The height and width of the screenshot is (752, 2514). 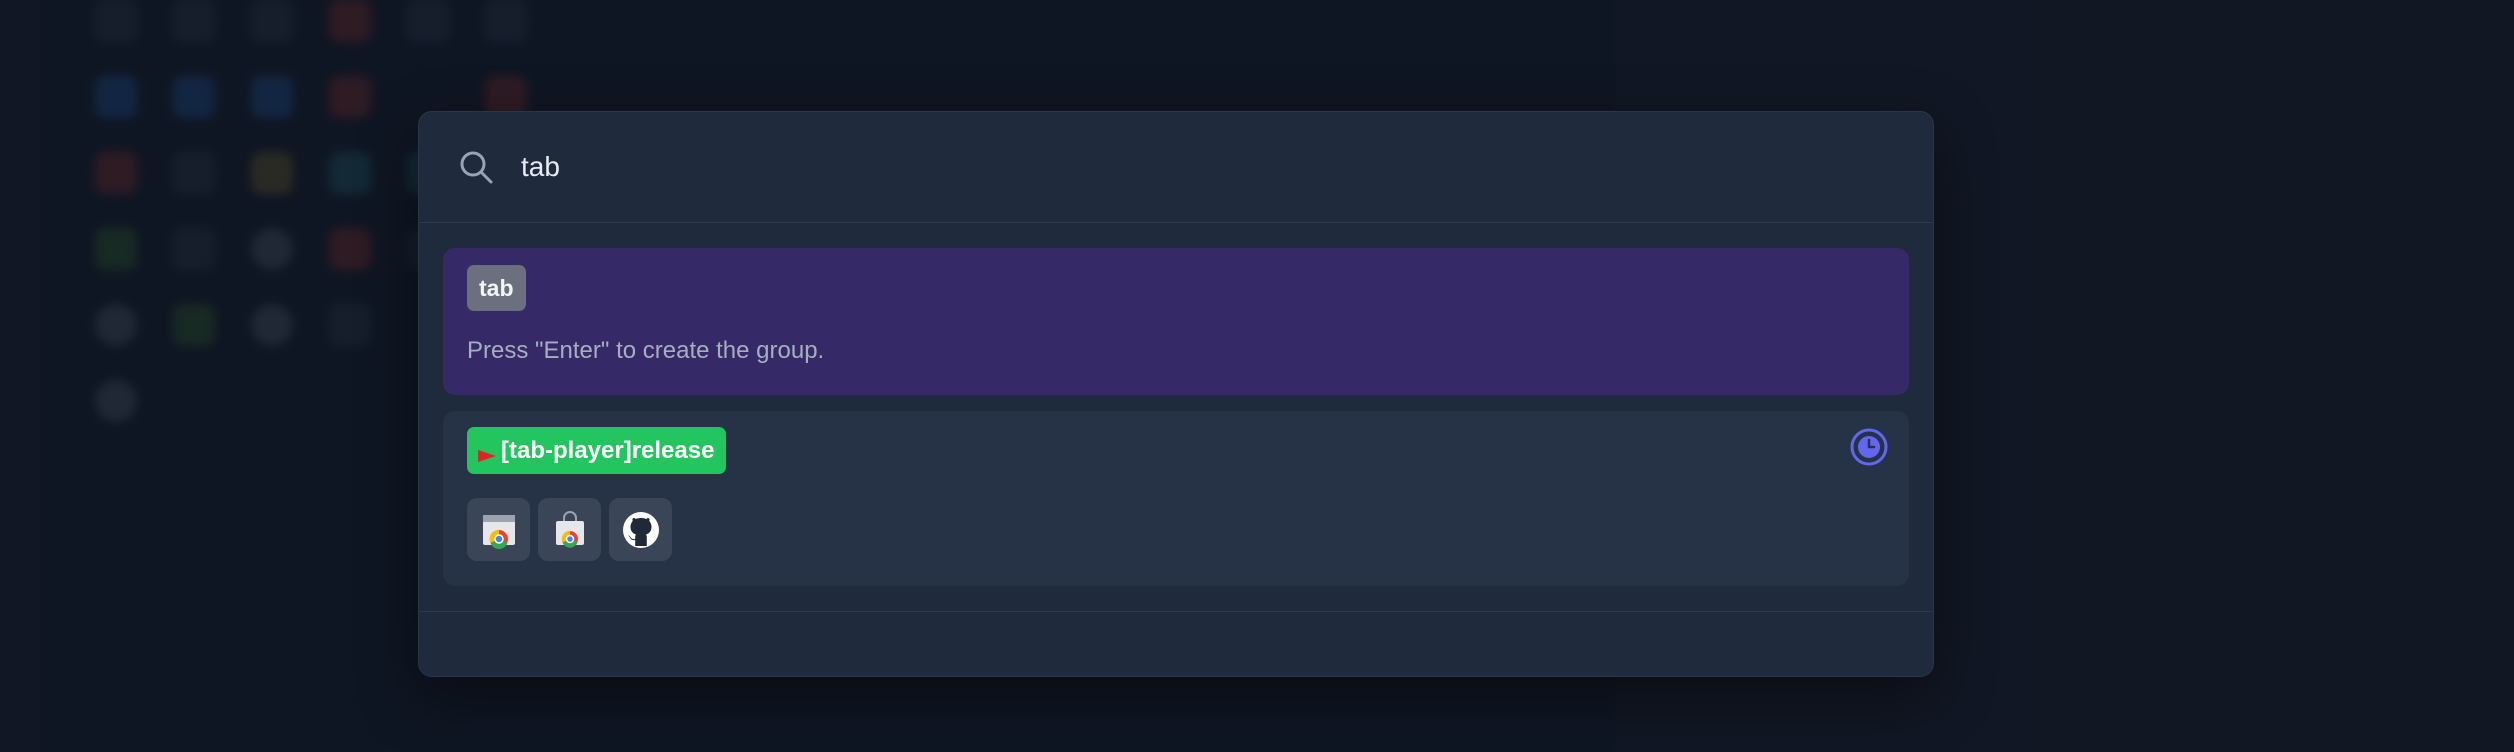 What do you see at coordinates (1176, 321) in the screenshot?
I see `create-group-option: tab Press "Enter" to create the group.` at bounding box center [1176, 321].